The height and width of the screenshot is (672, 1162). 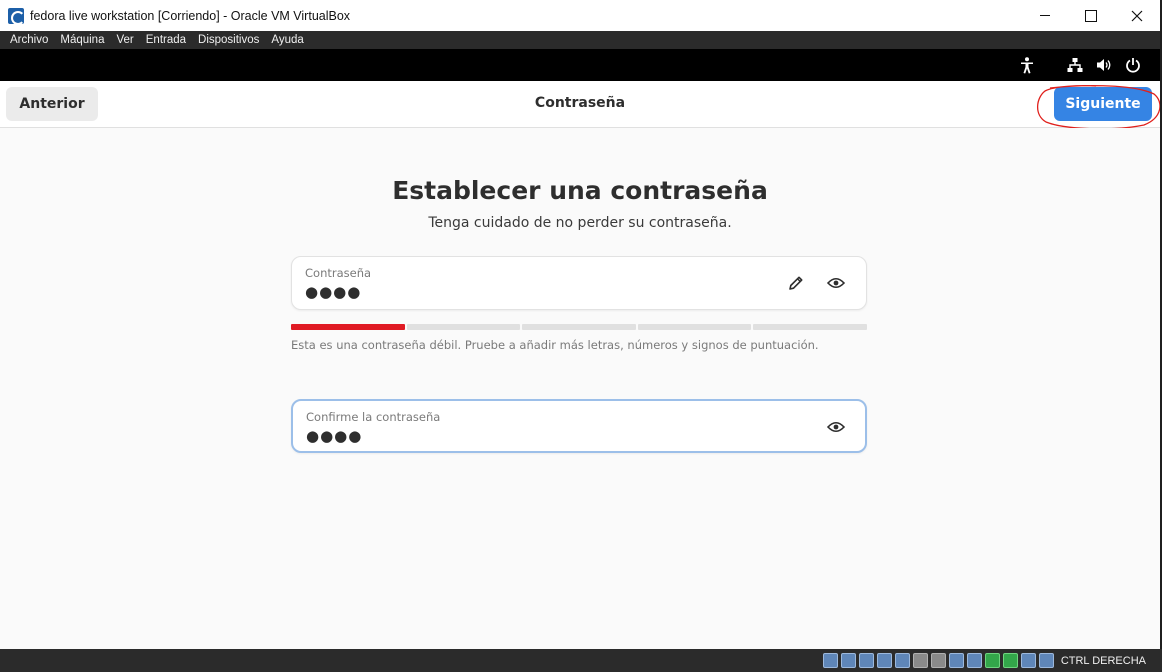 I want to click on confirm-password-field: Confirme la contraseña ●●●●, so click(x=579, y=426).